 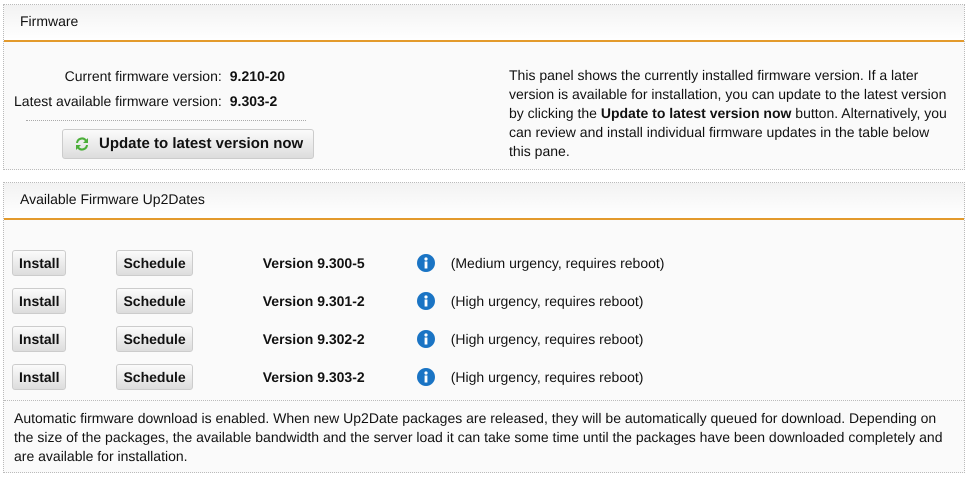 I want to click on version-label: Version 9.303-2, so click(x=314, y=377).